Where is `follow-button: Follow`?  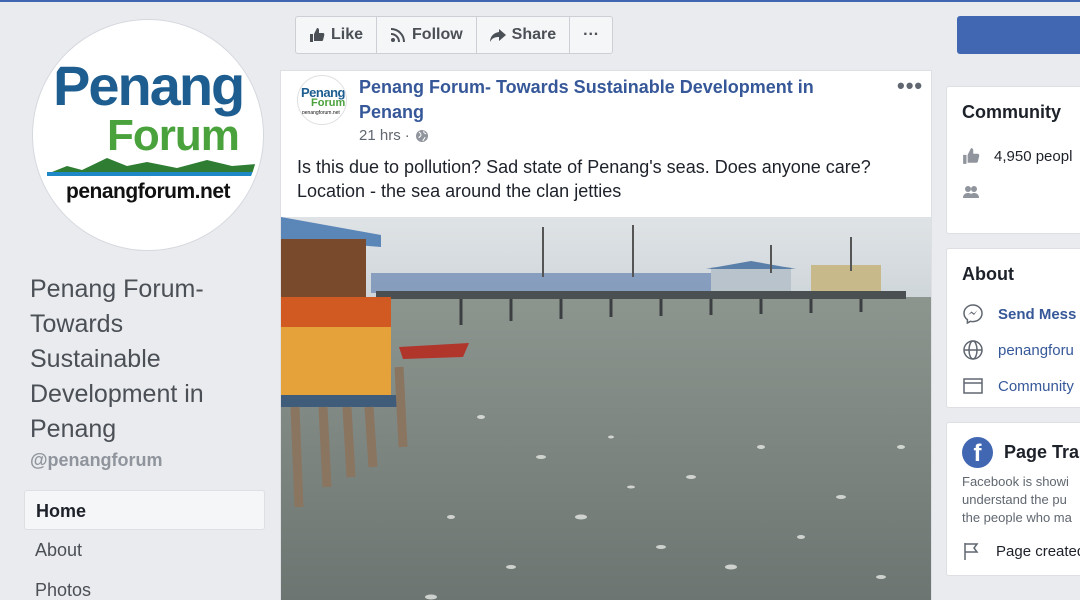 follow-button: Follow is located at coordinates (427, 35).